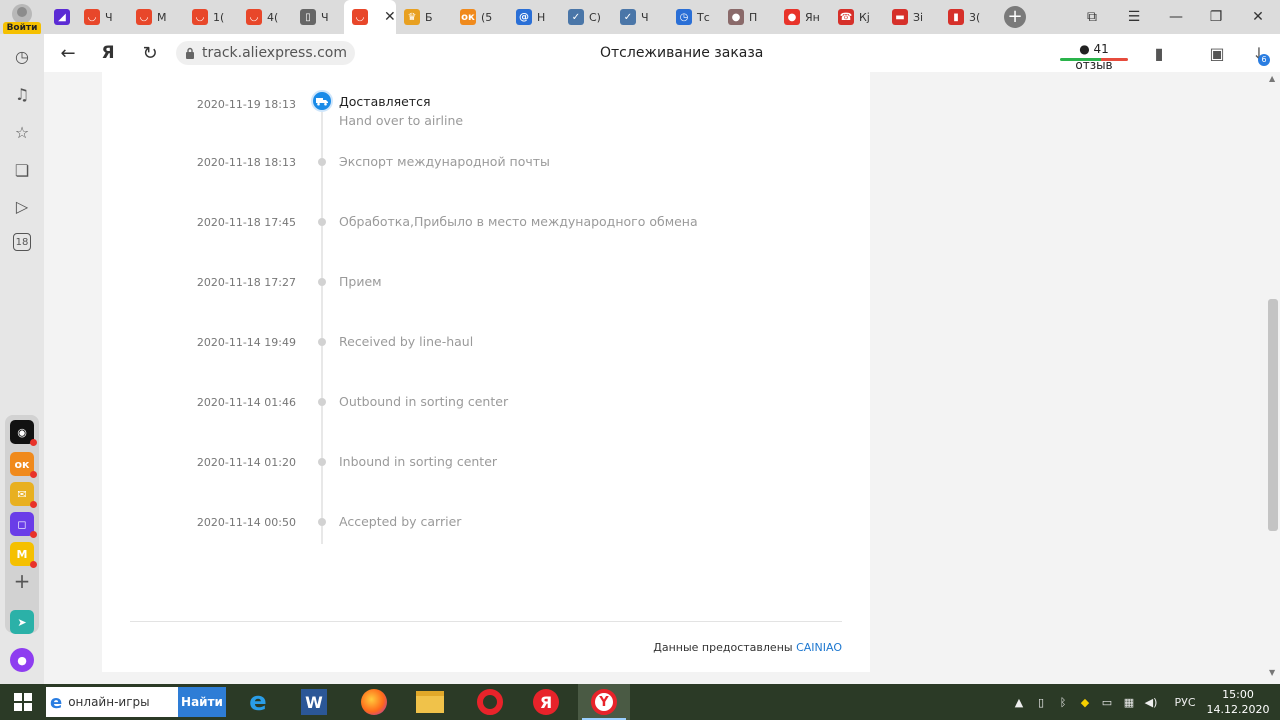 This screenshot has height=720, width=1280. What do you see at coordinates (1129, 702) in the screenshot?
I see `tray-network: ▦` at bounding box center [1129, 702].